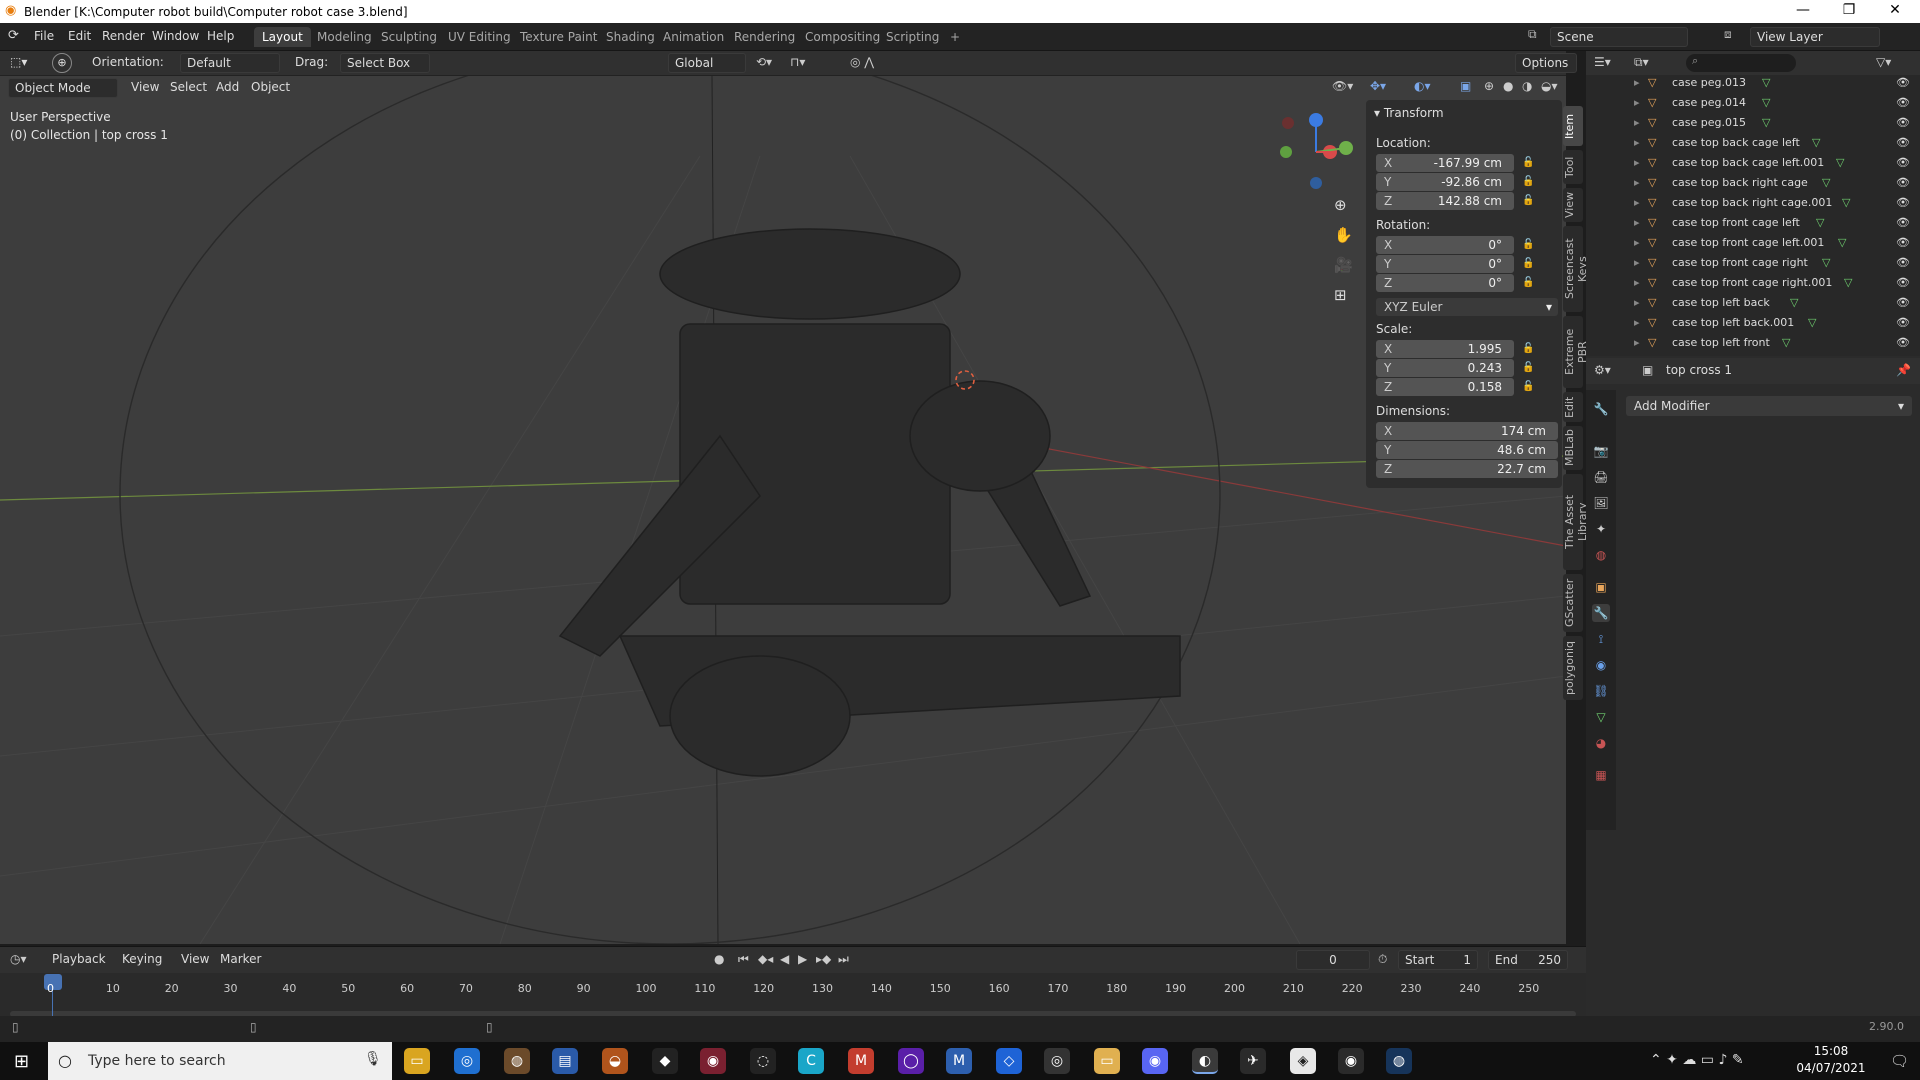 The height and width of the screenshot is (1080, 1920). Describe the element at coordinates (1753, 126) in the screenshot. I see `outliner-item: ▸ ▽ case peg.015 ▽ 👁` at that location.